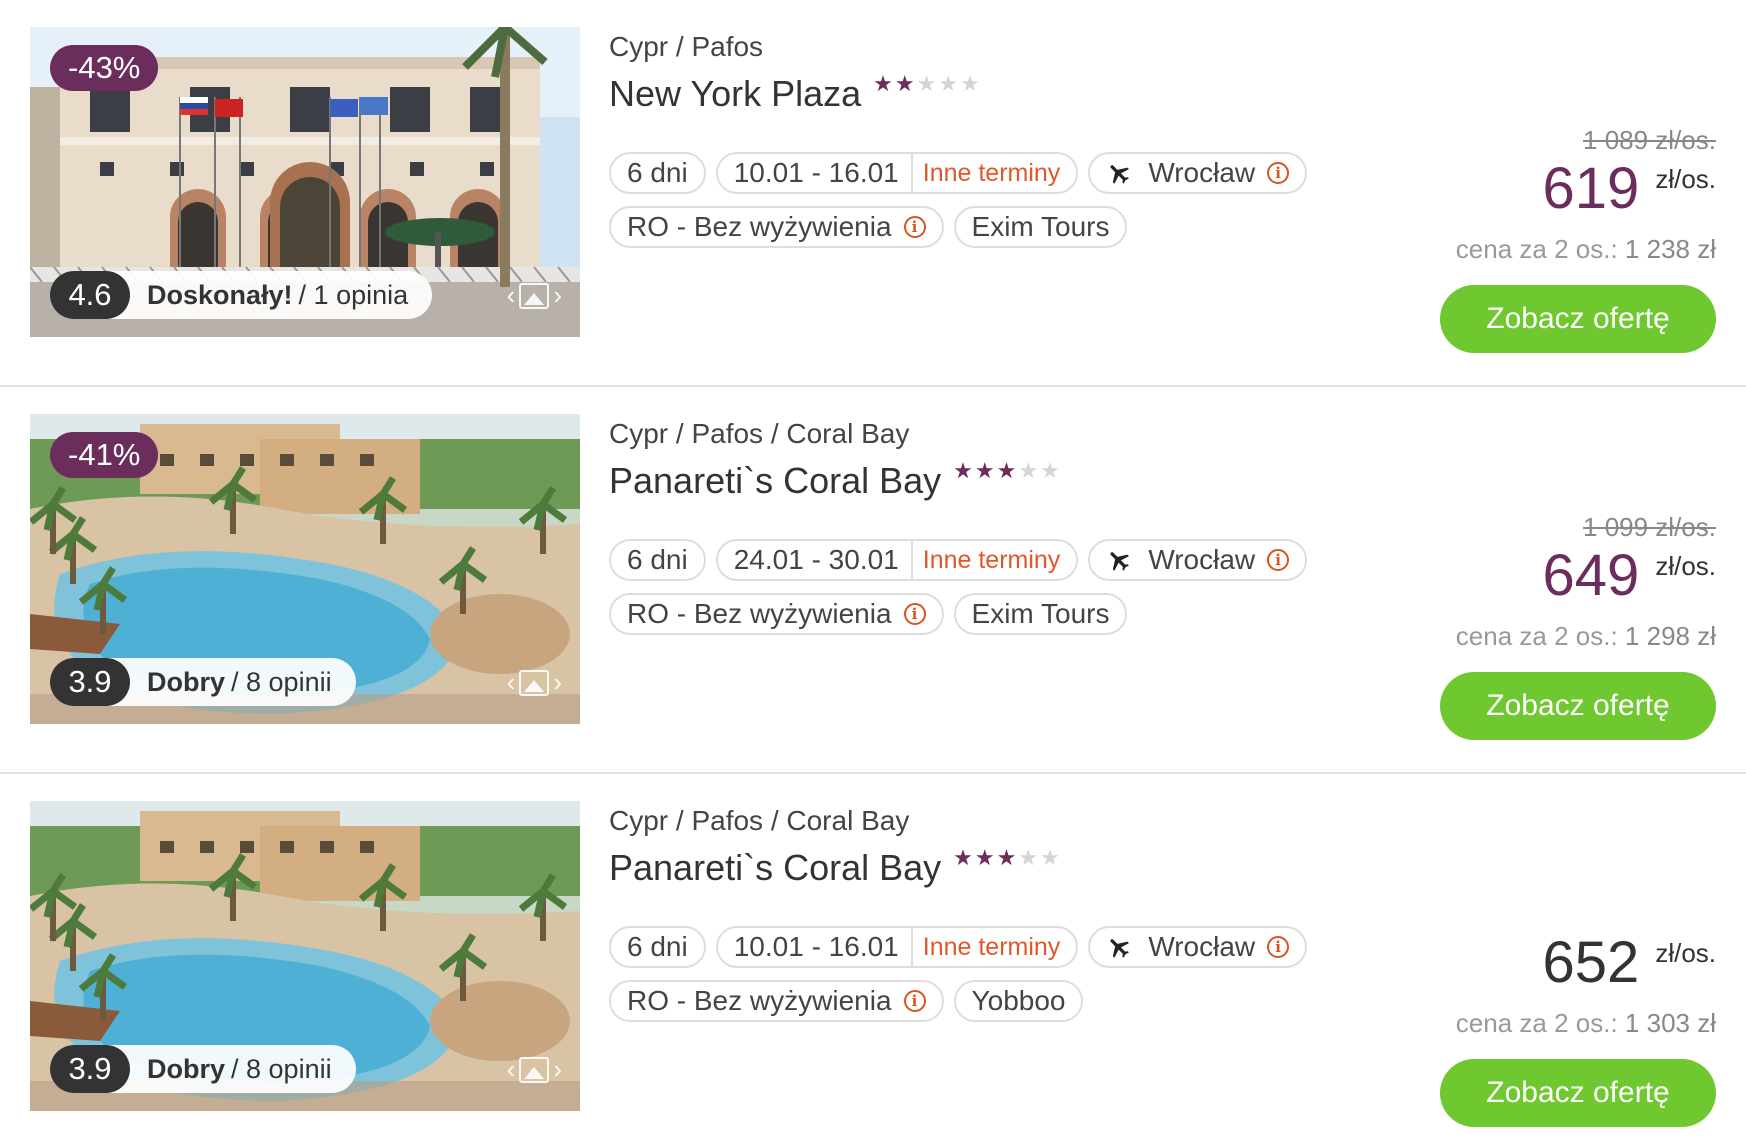  I want to click on price-for-two-value: 1 238 zł, so click(1670, 249).